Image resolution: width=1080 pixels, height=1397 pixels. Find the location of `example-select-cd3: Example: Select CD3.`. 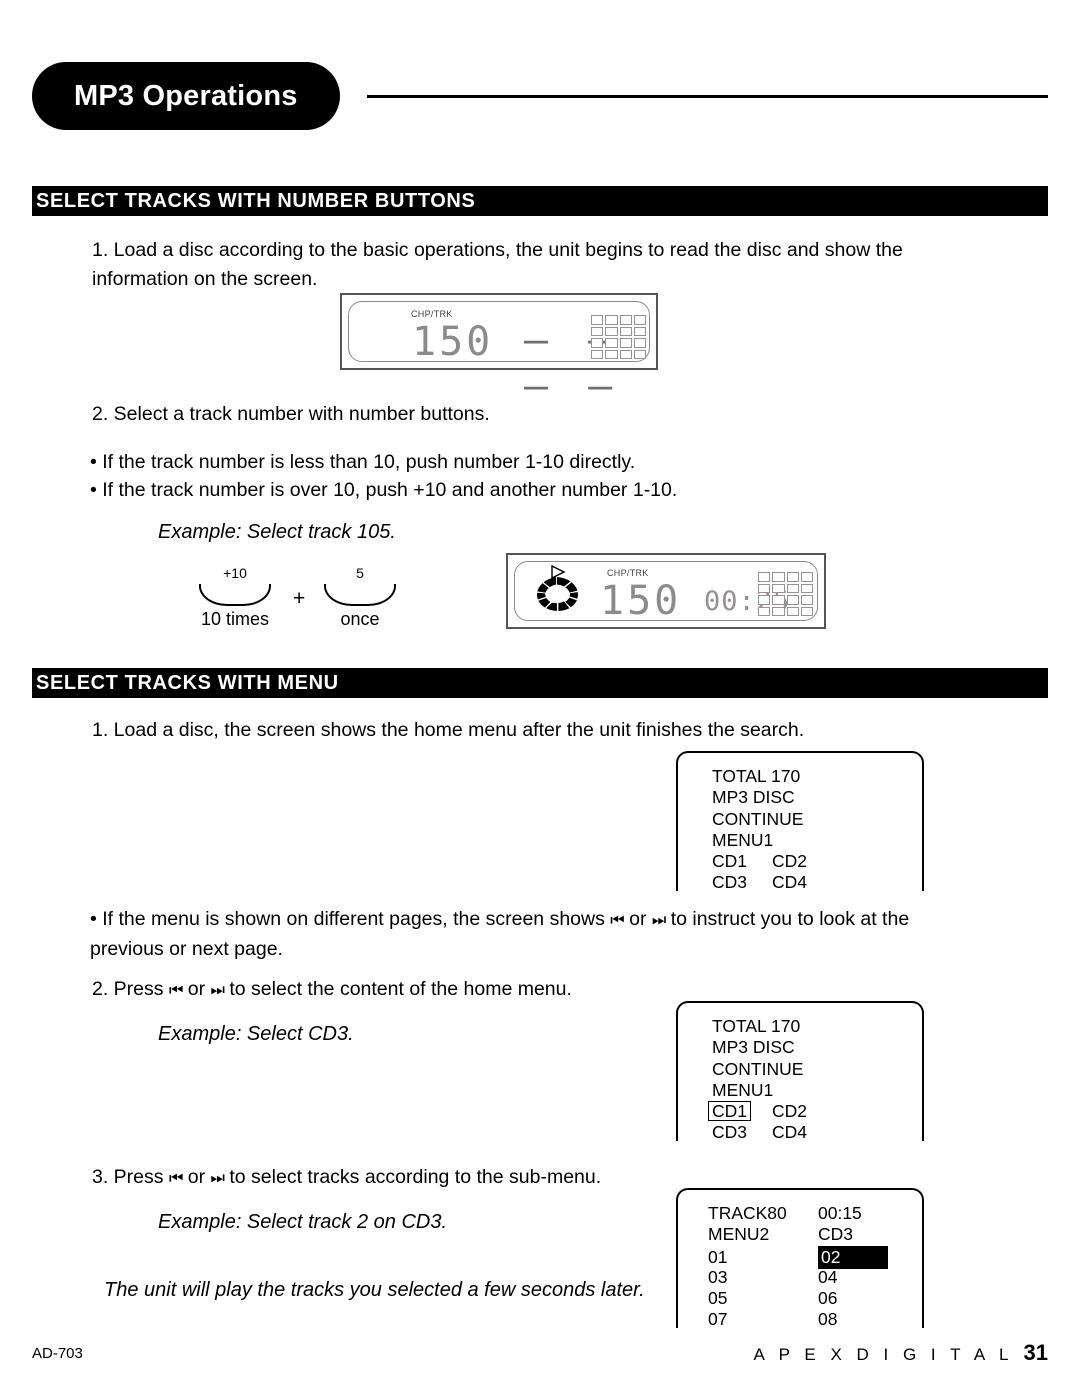

example-select-cd3: Example: Select CD3. is located at coordinates (256, 1034).